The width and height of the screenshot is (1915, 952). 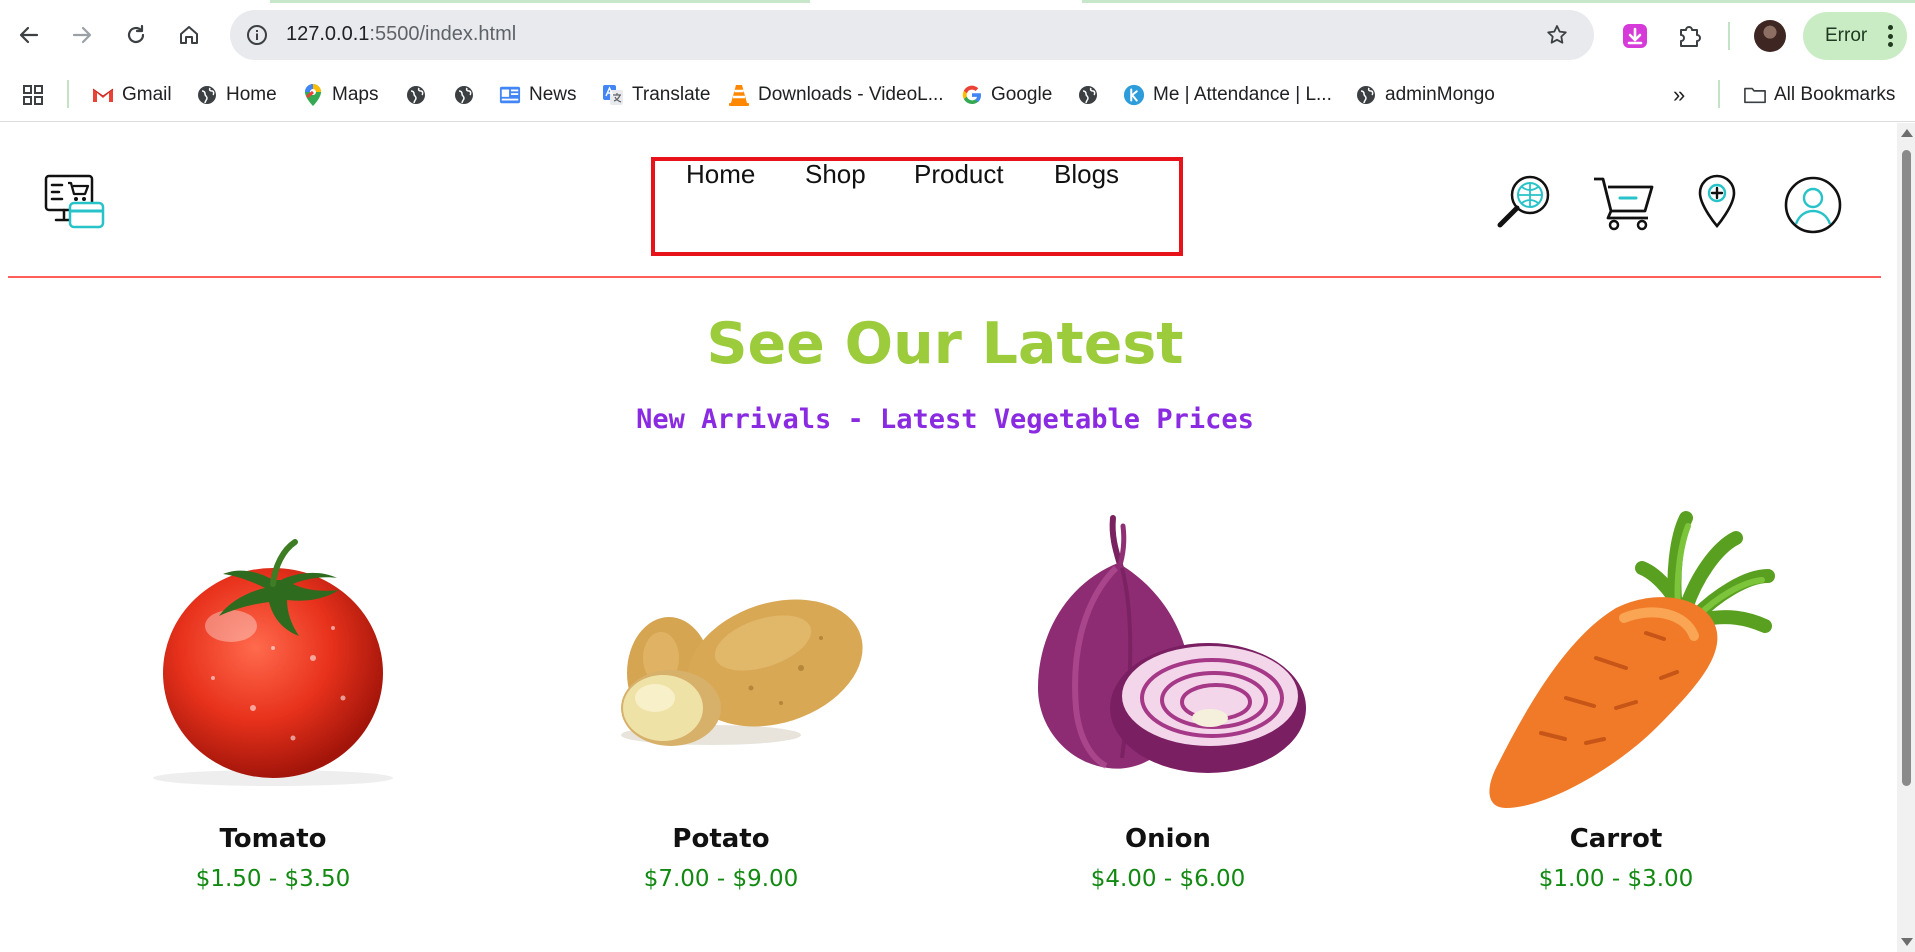 I want to click on product-name: Carrot, so click(x=1616, y=839).